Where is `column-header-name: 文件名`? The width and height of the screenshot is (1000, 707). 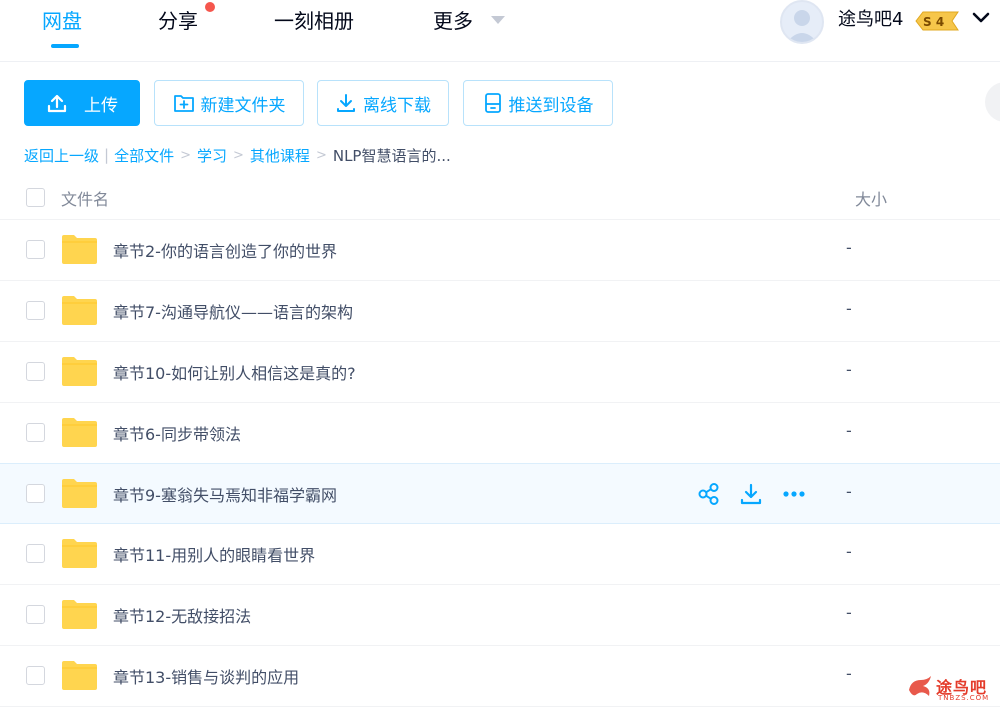
column-header-name: 文件名 is located at coordinates (85, 198).